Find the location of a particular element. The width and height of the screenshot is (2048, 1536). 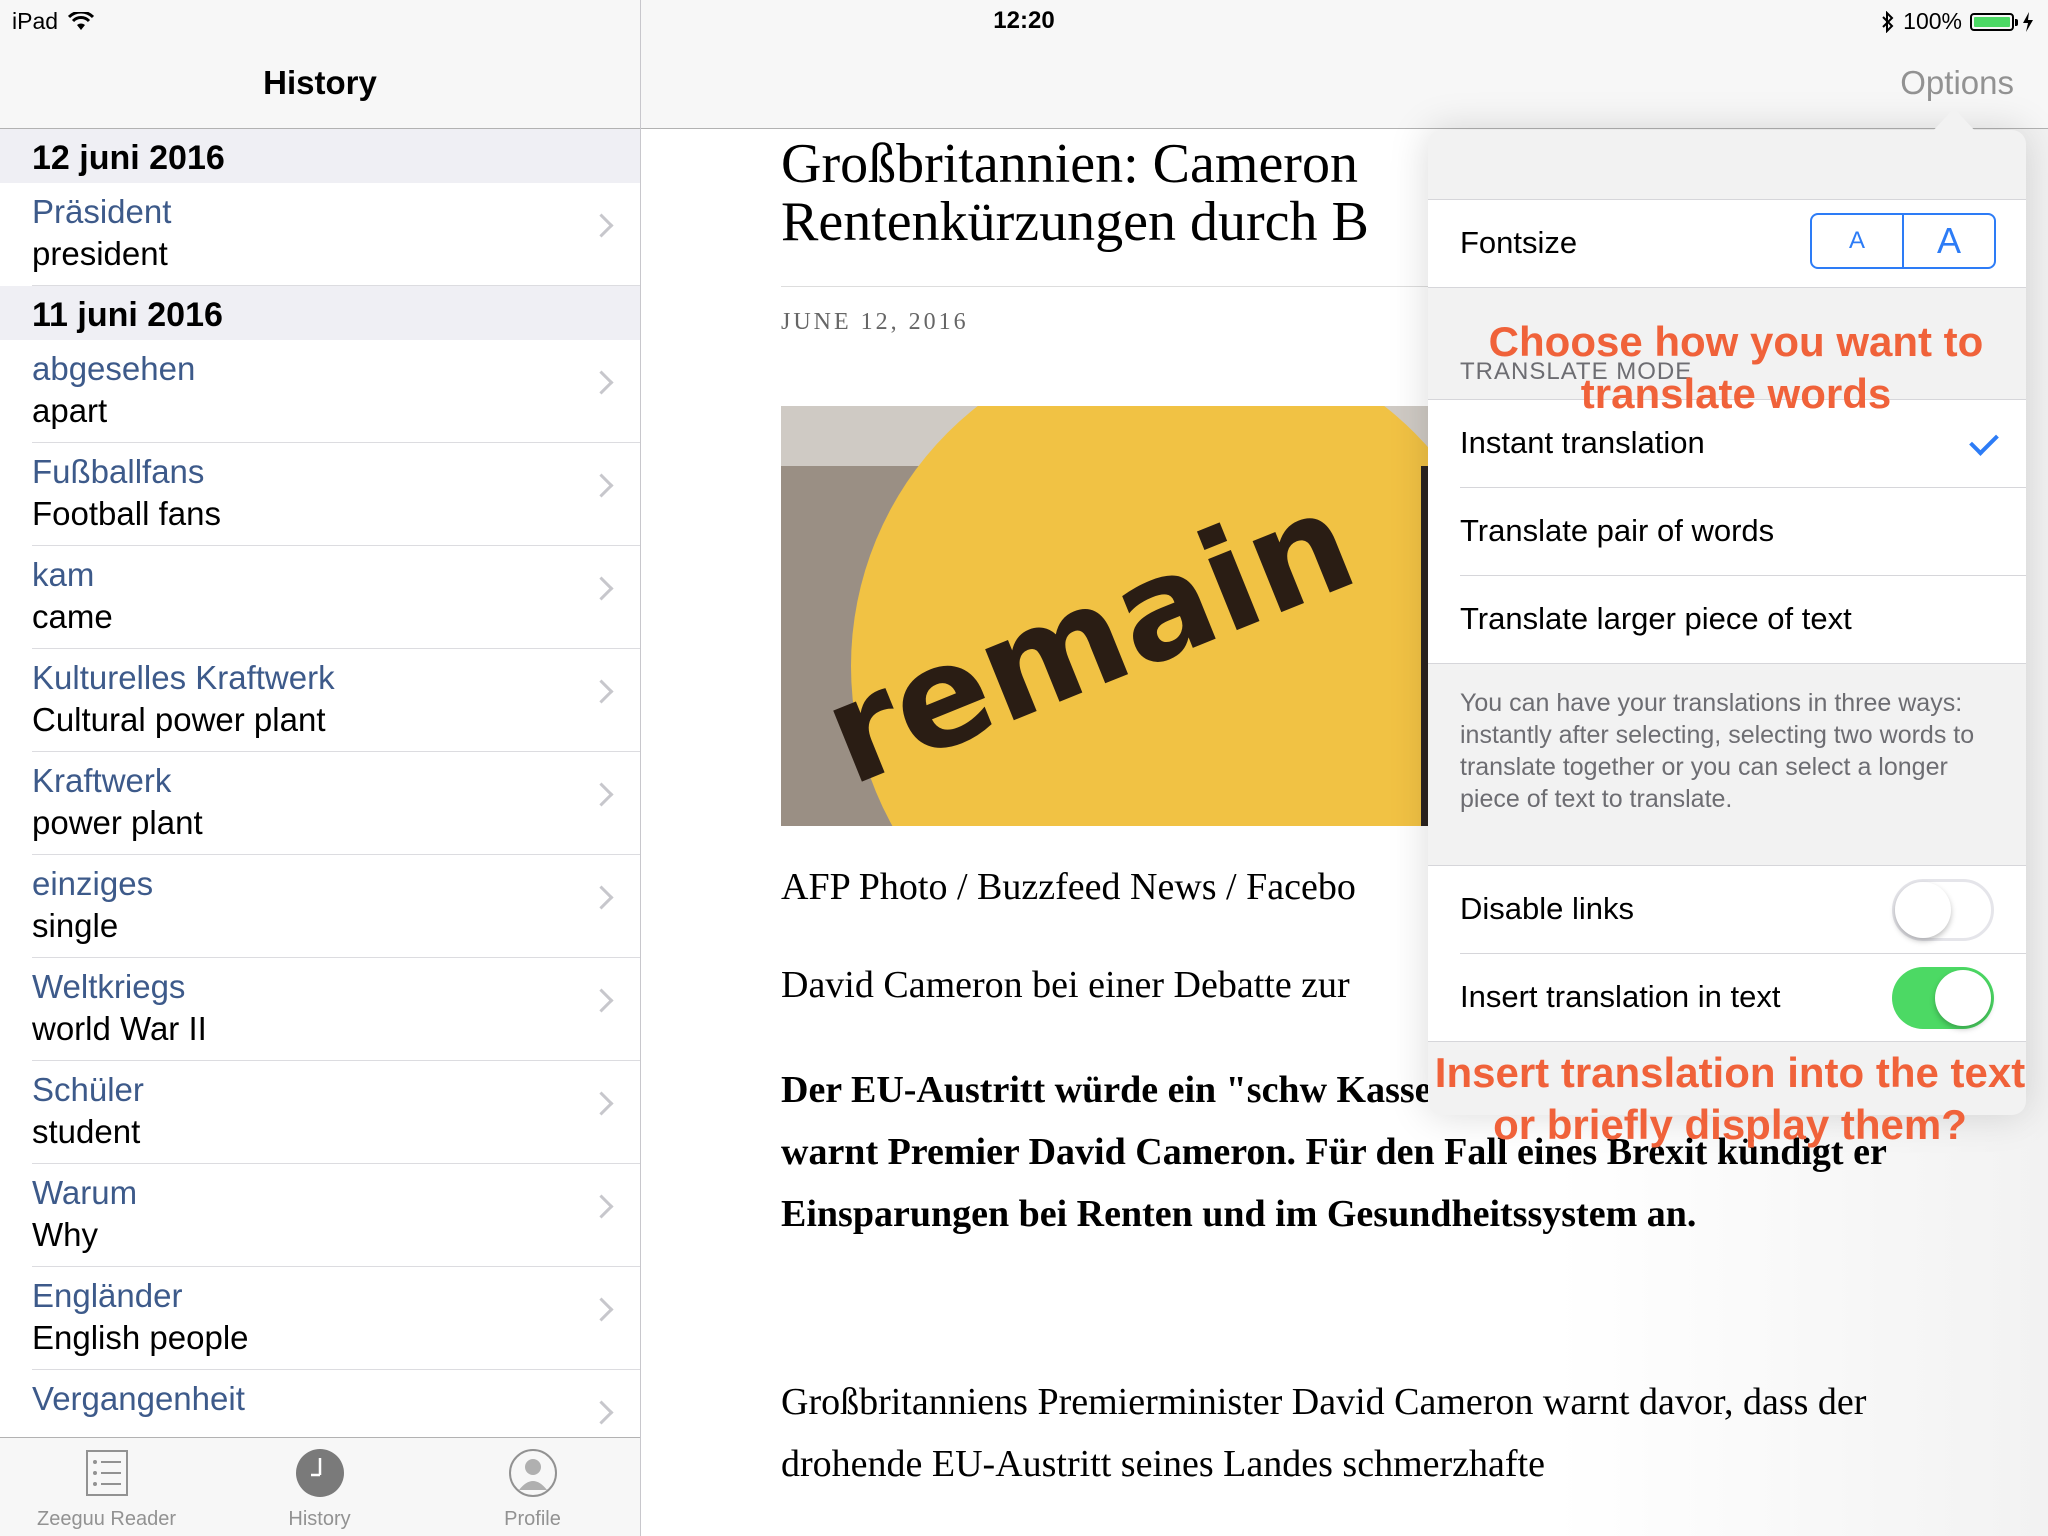

translation: Cultural power plant is located at coordinates (179, 719).